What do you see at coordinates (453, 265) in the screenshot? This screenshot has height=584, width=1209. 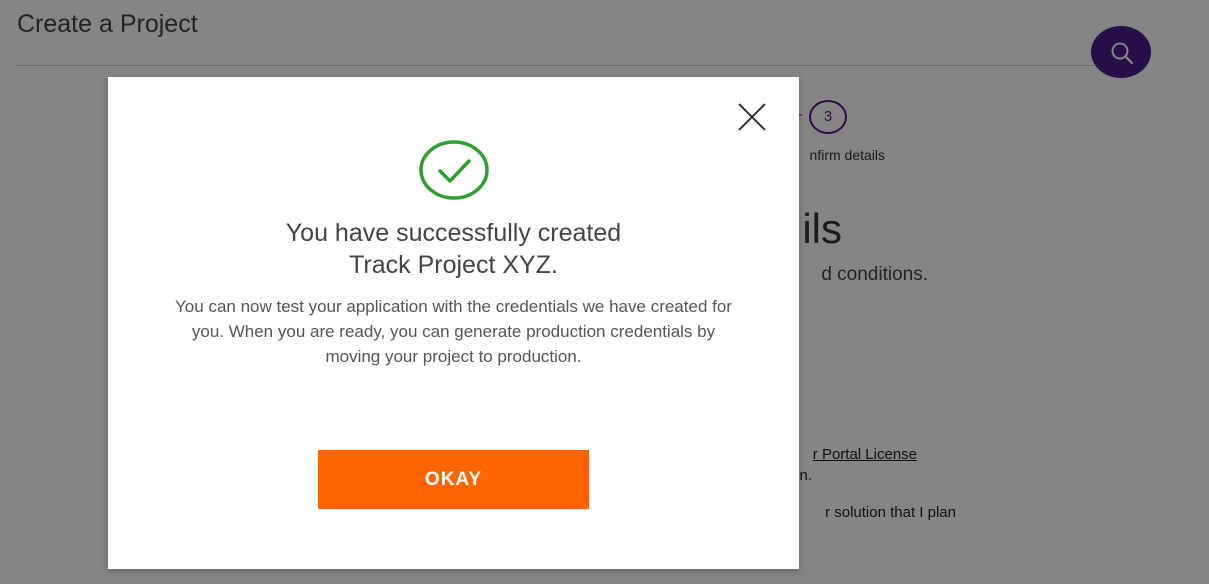 I see `modal-title-line2: Track Project XYZ.` at bounding box center [453, 265].